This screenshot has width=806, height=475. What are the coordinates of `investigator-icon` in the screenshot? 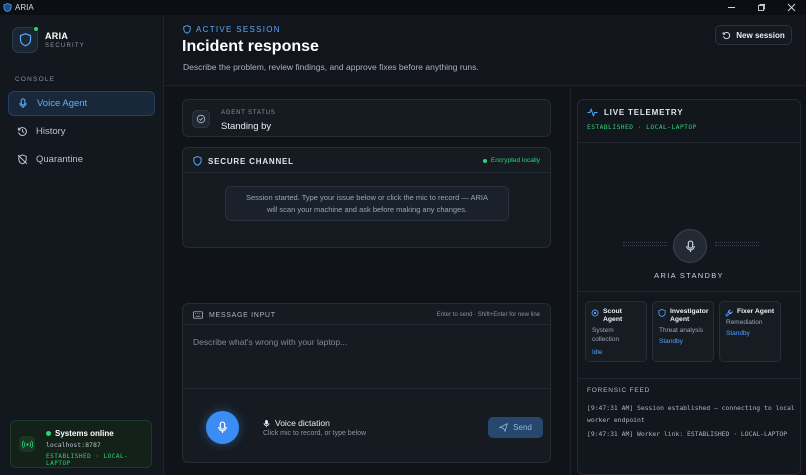 It's located at (662, 313).